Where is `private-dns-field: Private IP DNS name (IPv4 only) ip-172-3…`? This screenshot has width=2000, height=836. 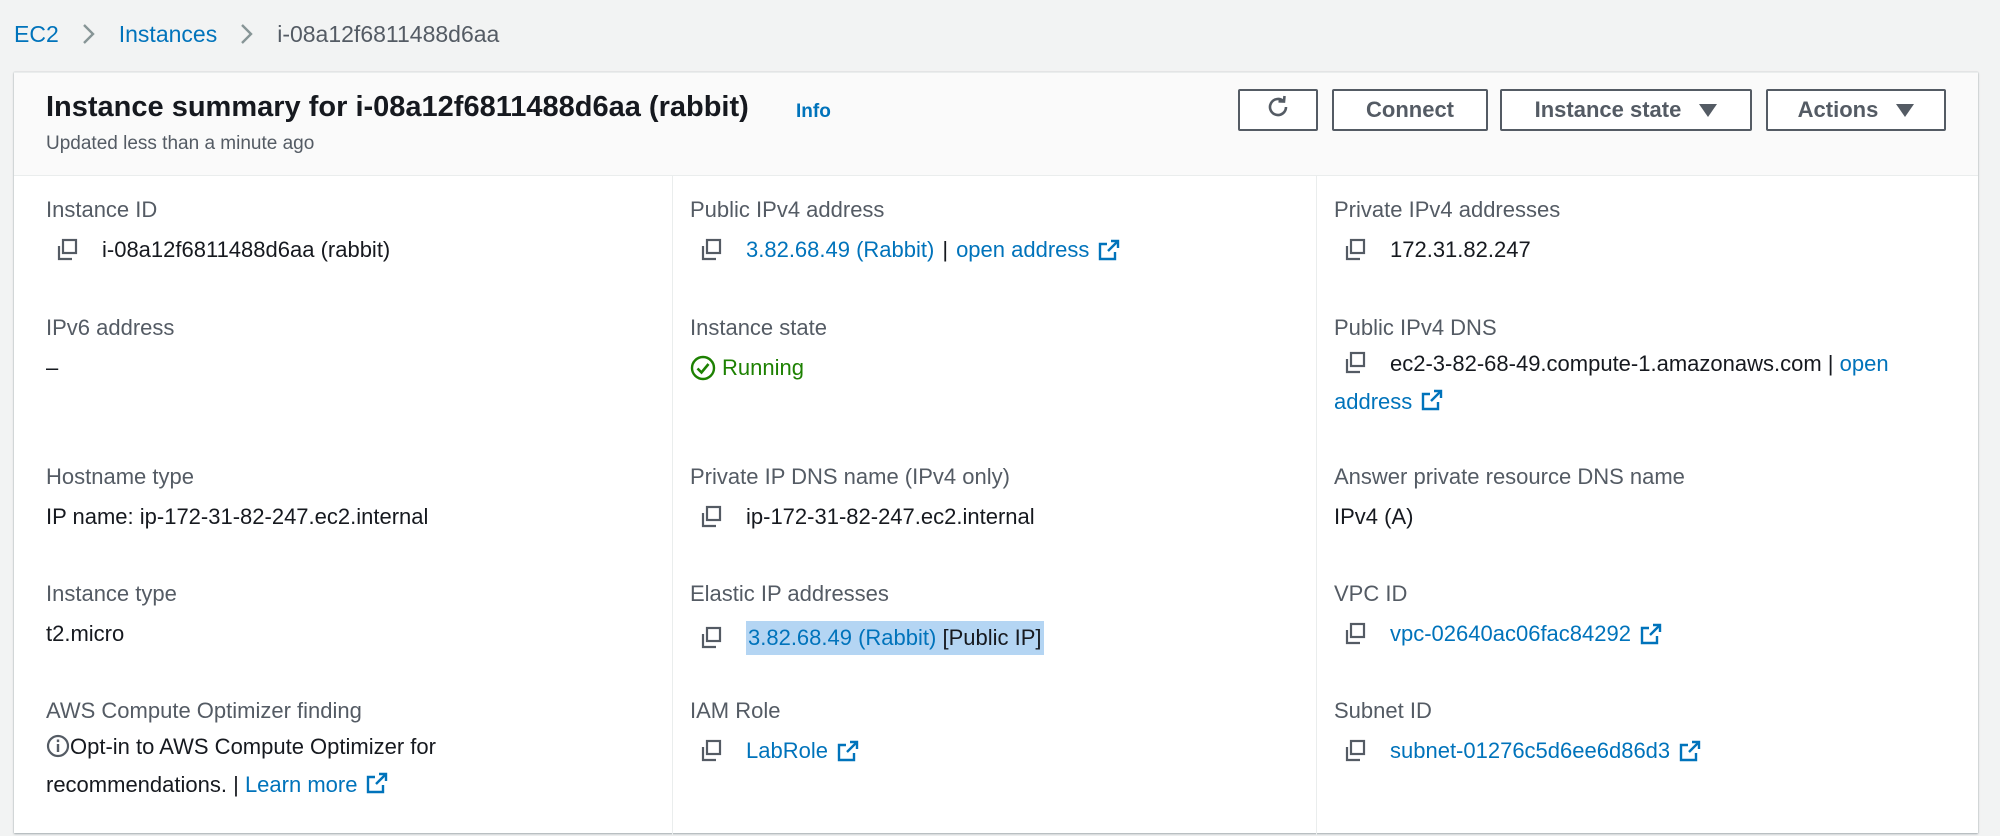 private-dns-field: Private IP DNS name (IPv4 only) ip-172-3… is located at coordinates (862, 497).